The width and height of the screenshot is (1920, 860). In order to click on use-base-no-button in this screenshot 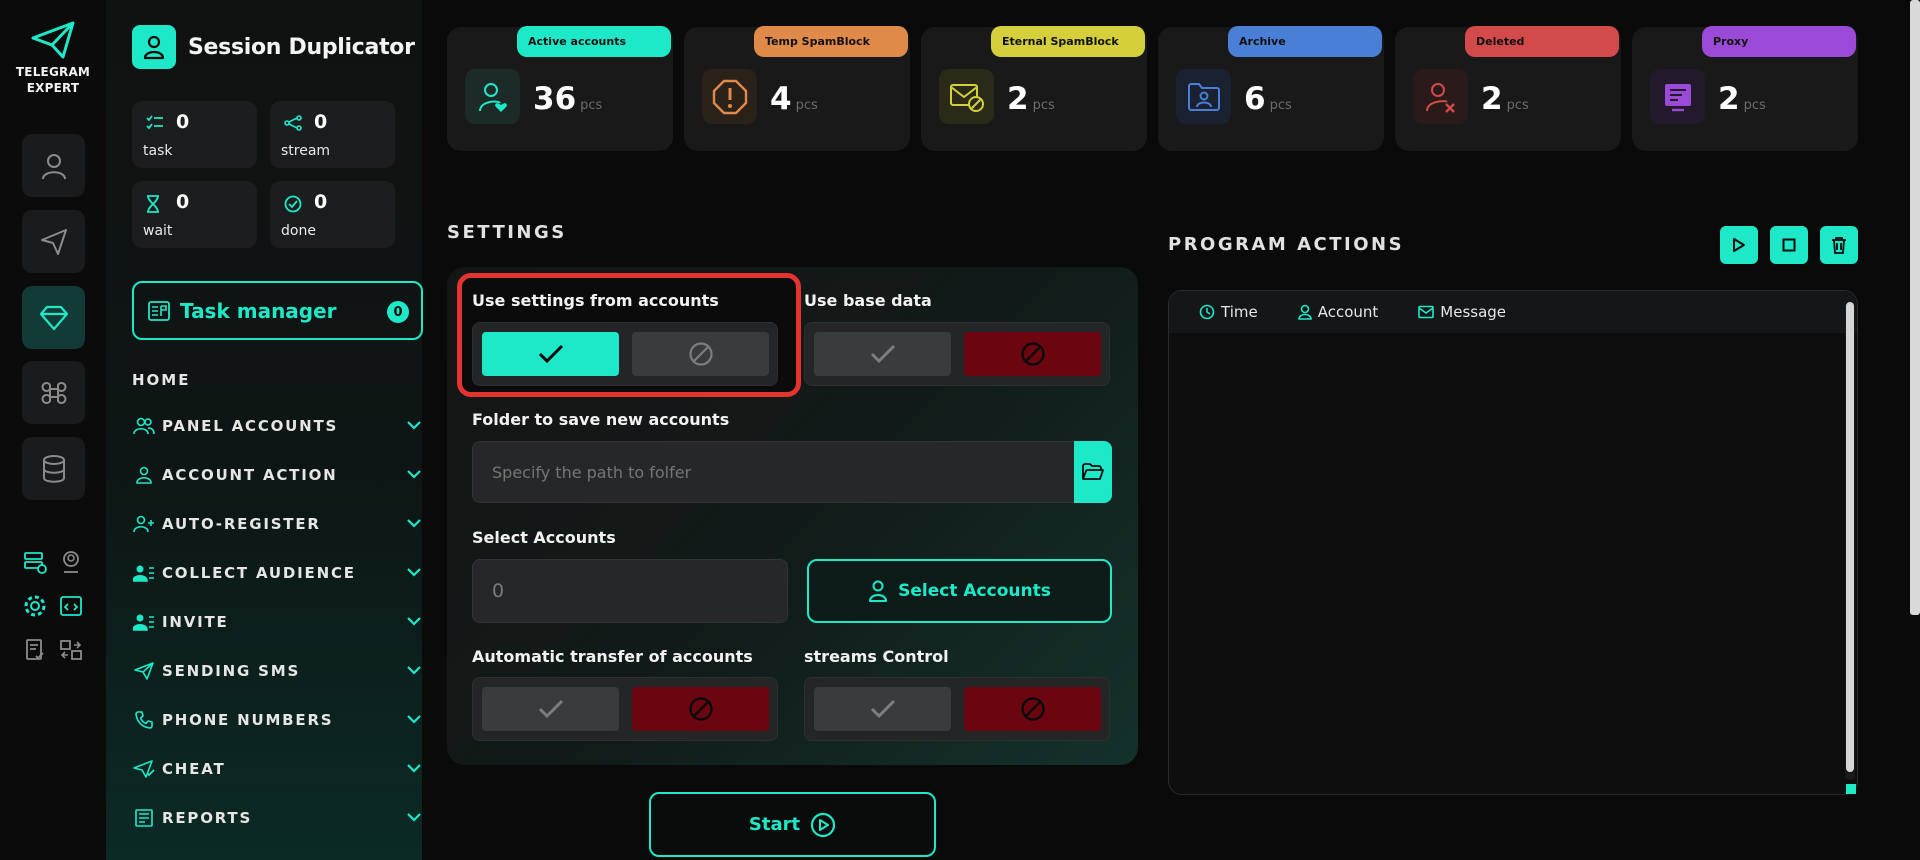, I will do `click(1032, 354)`.